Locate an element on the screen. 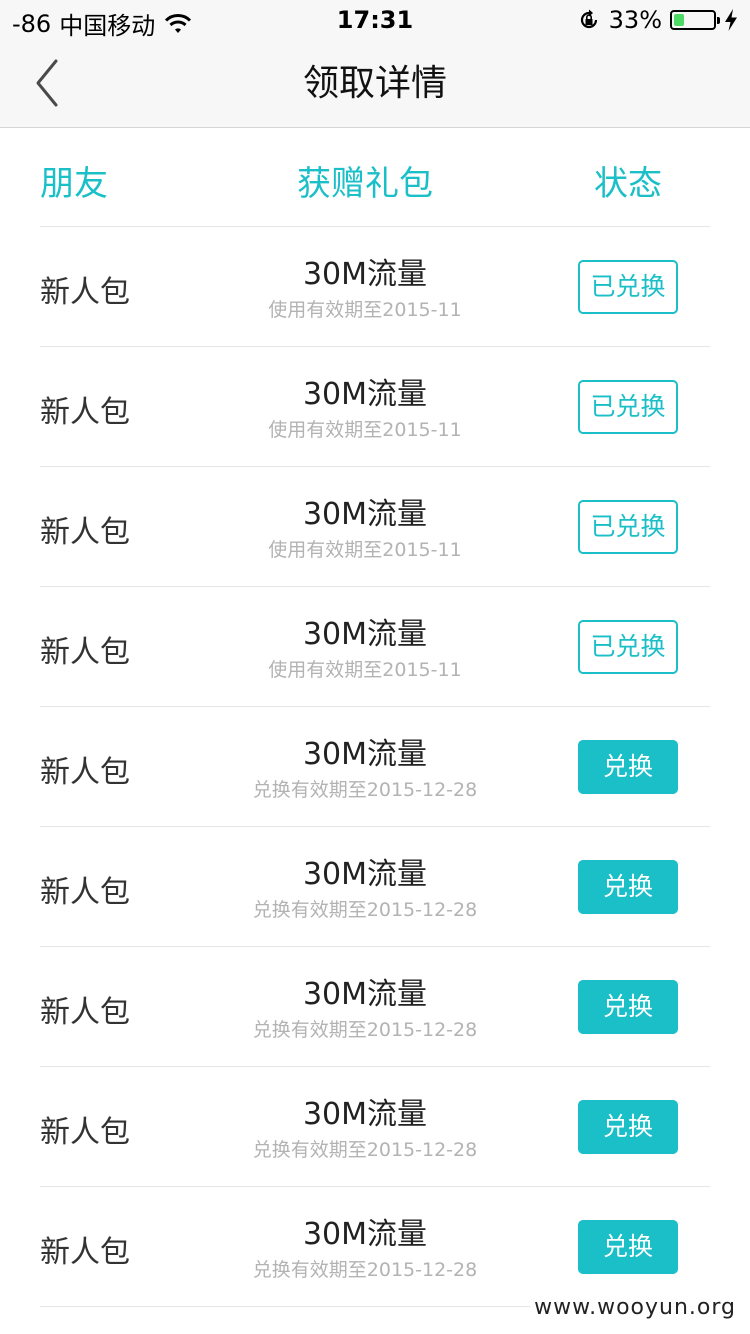 The height and width of the screenshot is (1334, 750). status-bar-right: 33% is located at coordinates (657, 20).